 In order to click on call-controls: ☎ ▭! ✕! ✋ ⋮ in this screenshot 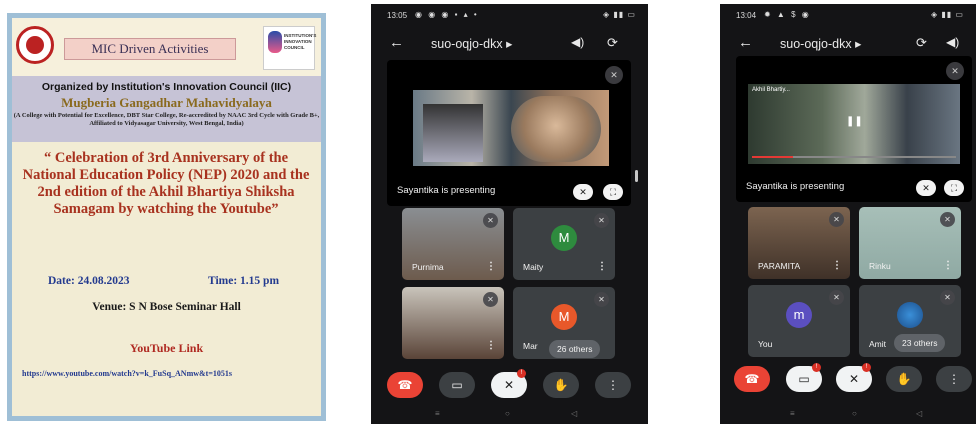, I will do `click(848, 384)`.